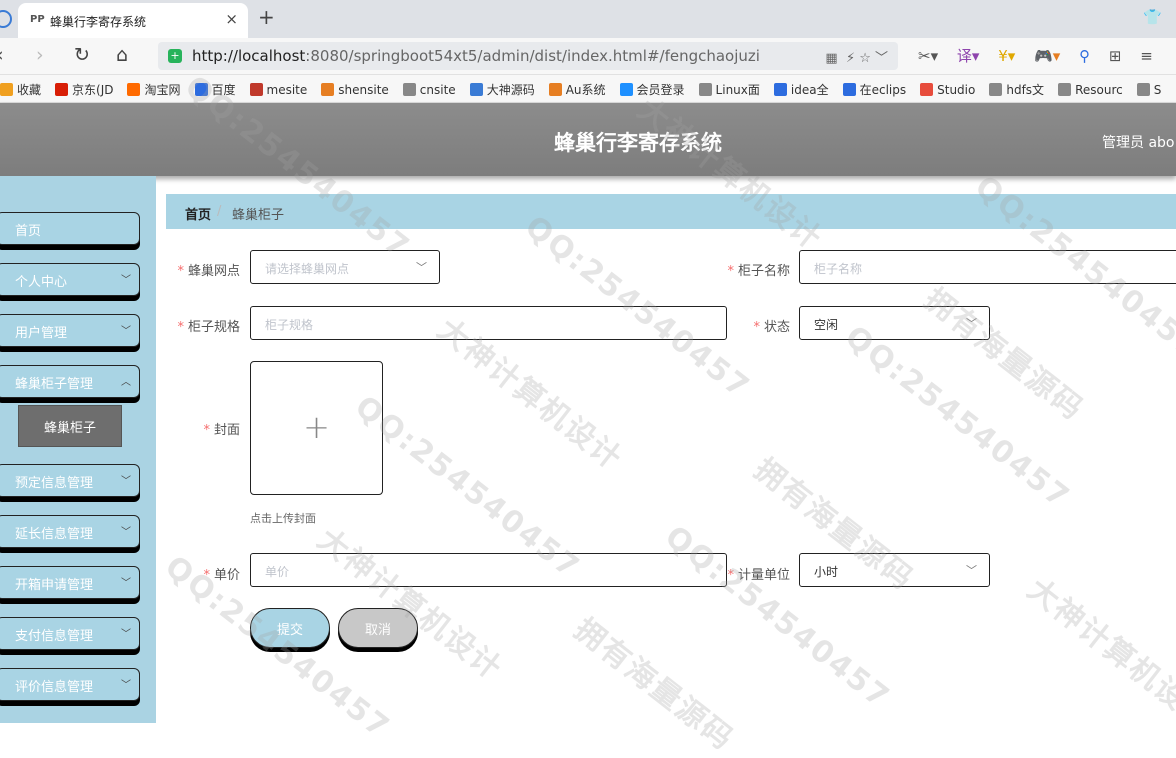 This screenshot has width=1176, height=758. I want to click on translate-icon: 译▾, so click(968, 55).